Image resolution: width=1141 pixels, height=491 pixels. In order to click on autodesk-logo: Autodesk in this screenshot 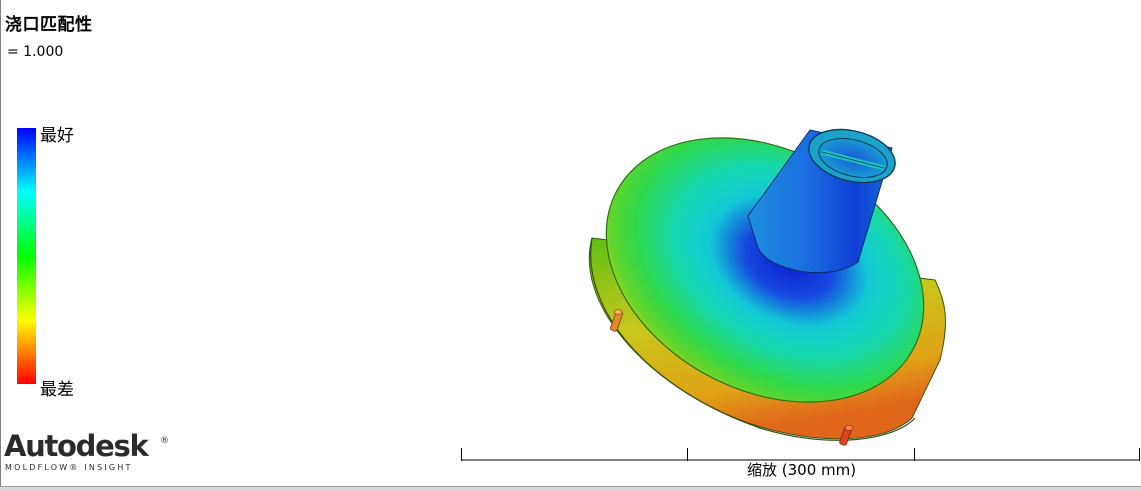, I will do `click(76, 446)`.